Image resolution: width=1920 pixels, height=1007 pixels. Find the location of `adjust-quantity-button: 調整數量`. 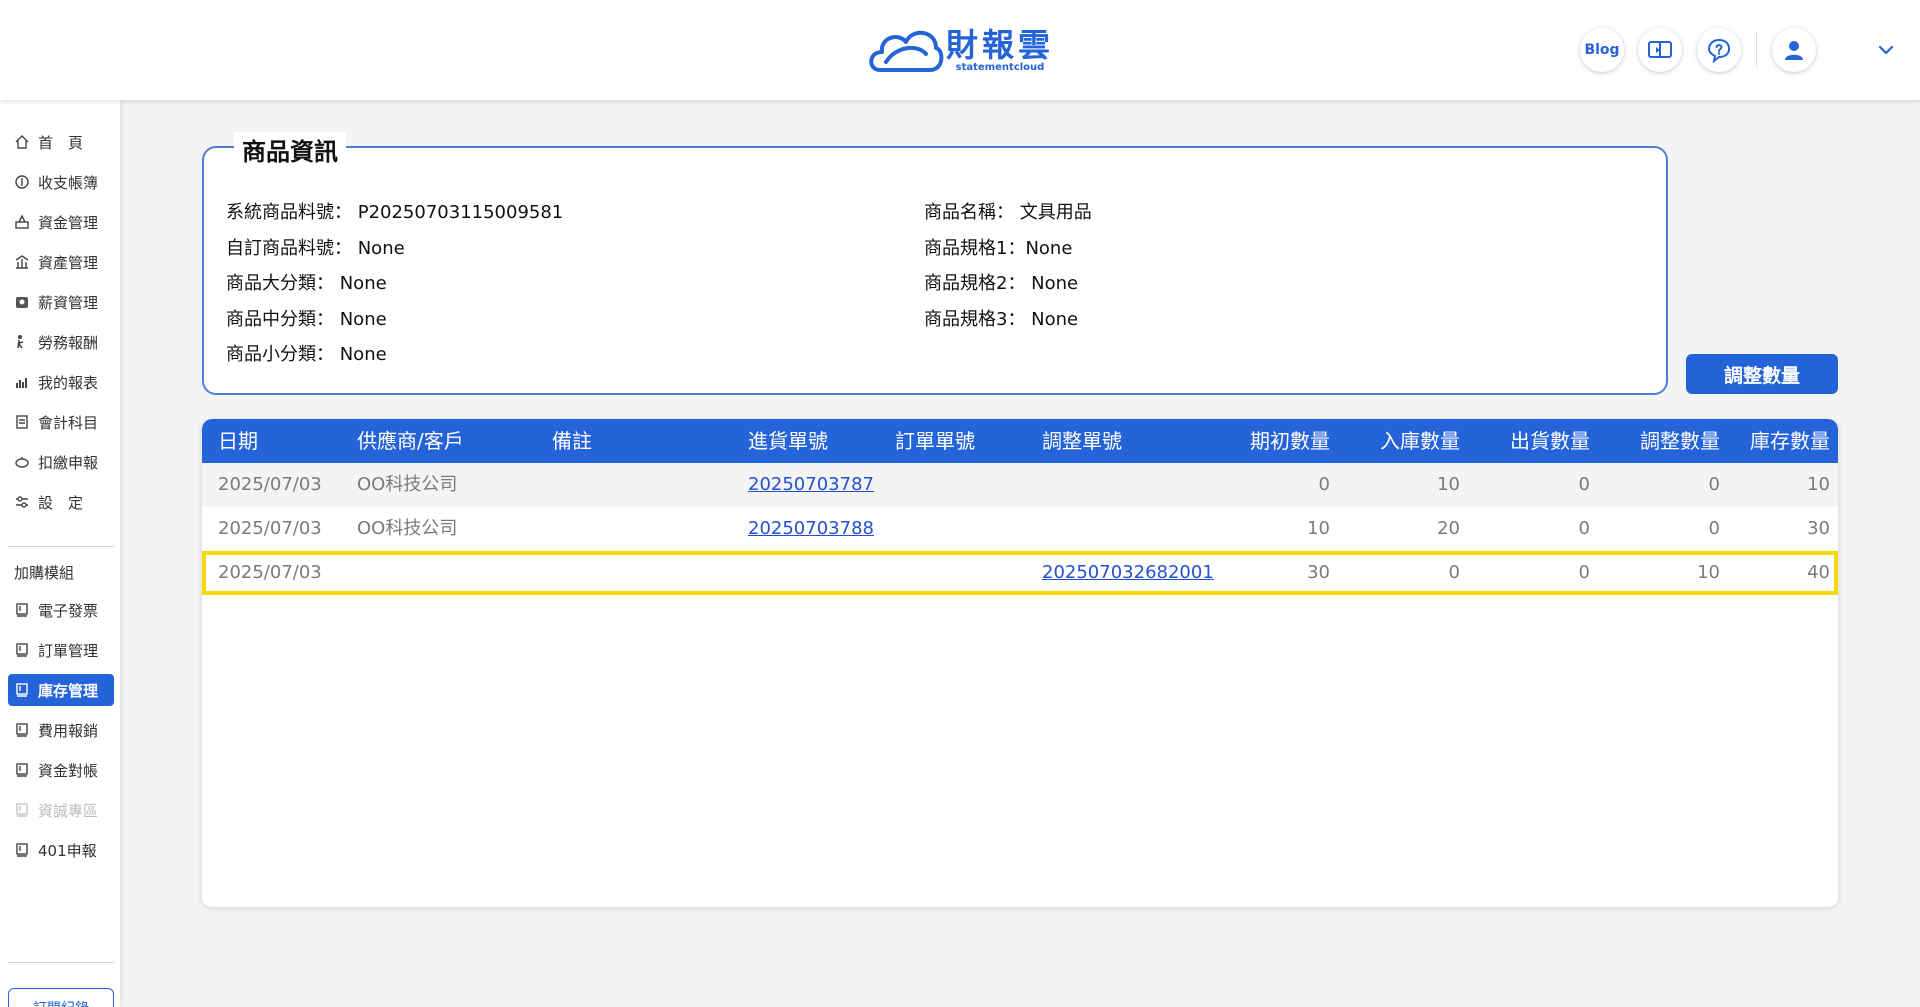

adjust-quantity-button: 調整數量 is located at coordinates (1762, 374).